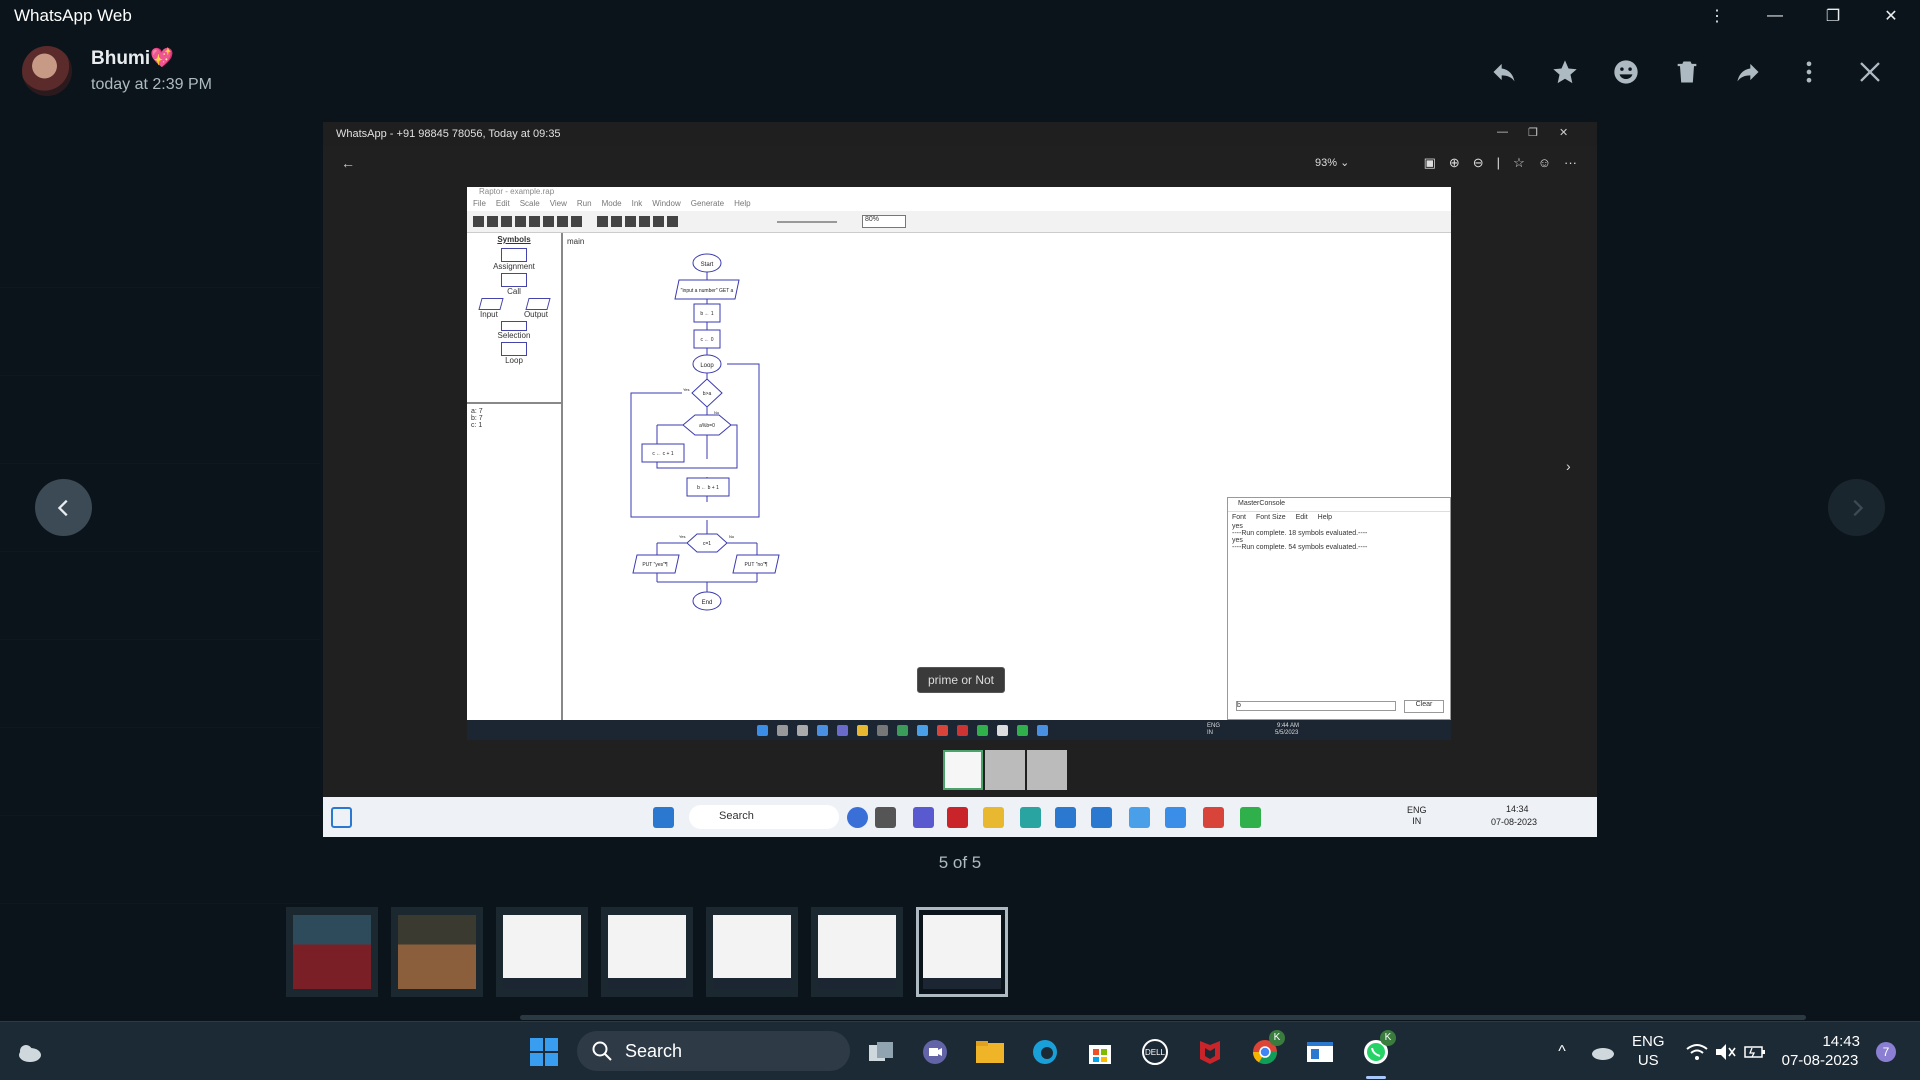 The width and height of the screenshot is (1920, 1080). Describe the element at coordinates (1332, 163) in the screenshot. I see `photo-zoom-level: 93% ⌄` at that location.